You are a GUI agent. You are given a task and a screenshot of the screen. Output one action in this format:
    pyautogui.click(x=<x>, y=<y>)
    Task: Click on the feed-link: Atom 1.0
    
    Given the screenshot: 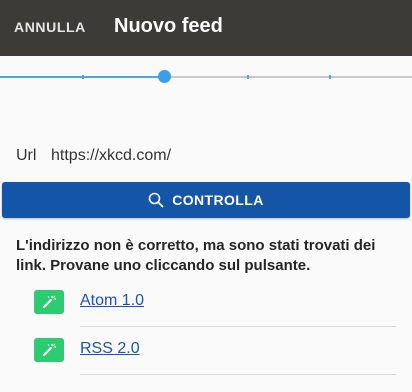 What is the action you would take?
    pyautogui.click(x=112, y=301)
    